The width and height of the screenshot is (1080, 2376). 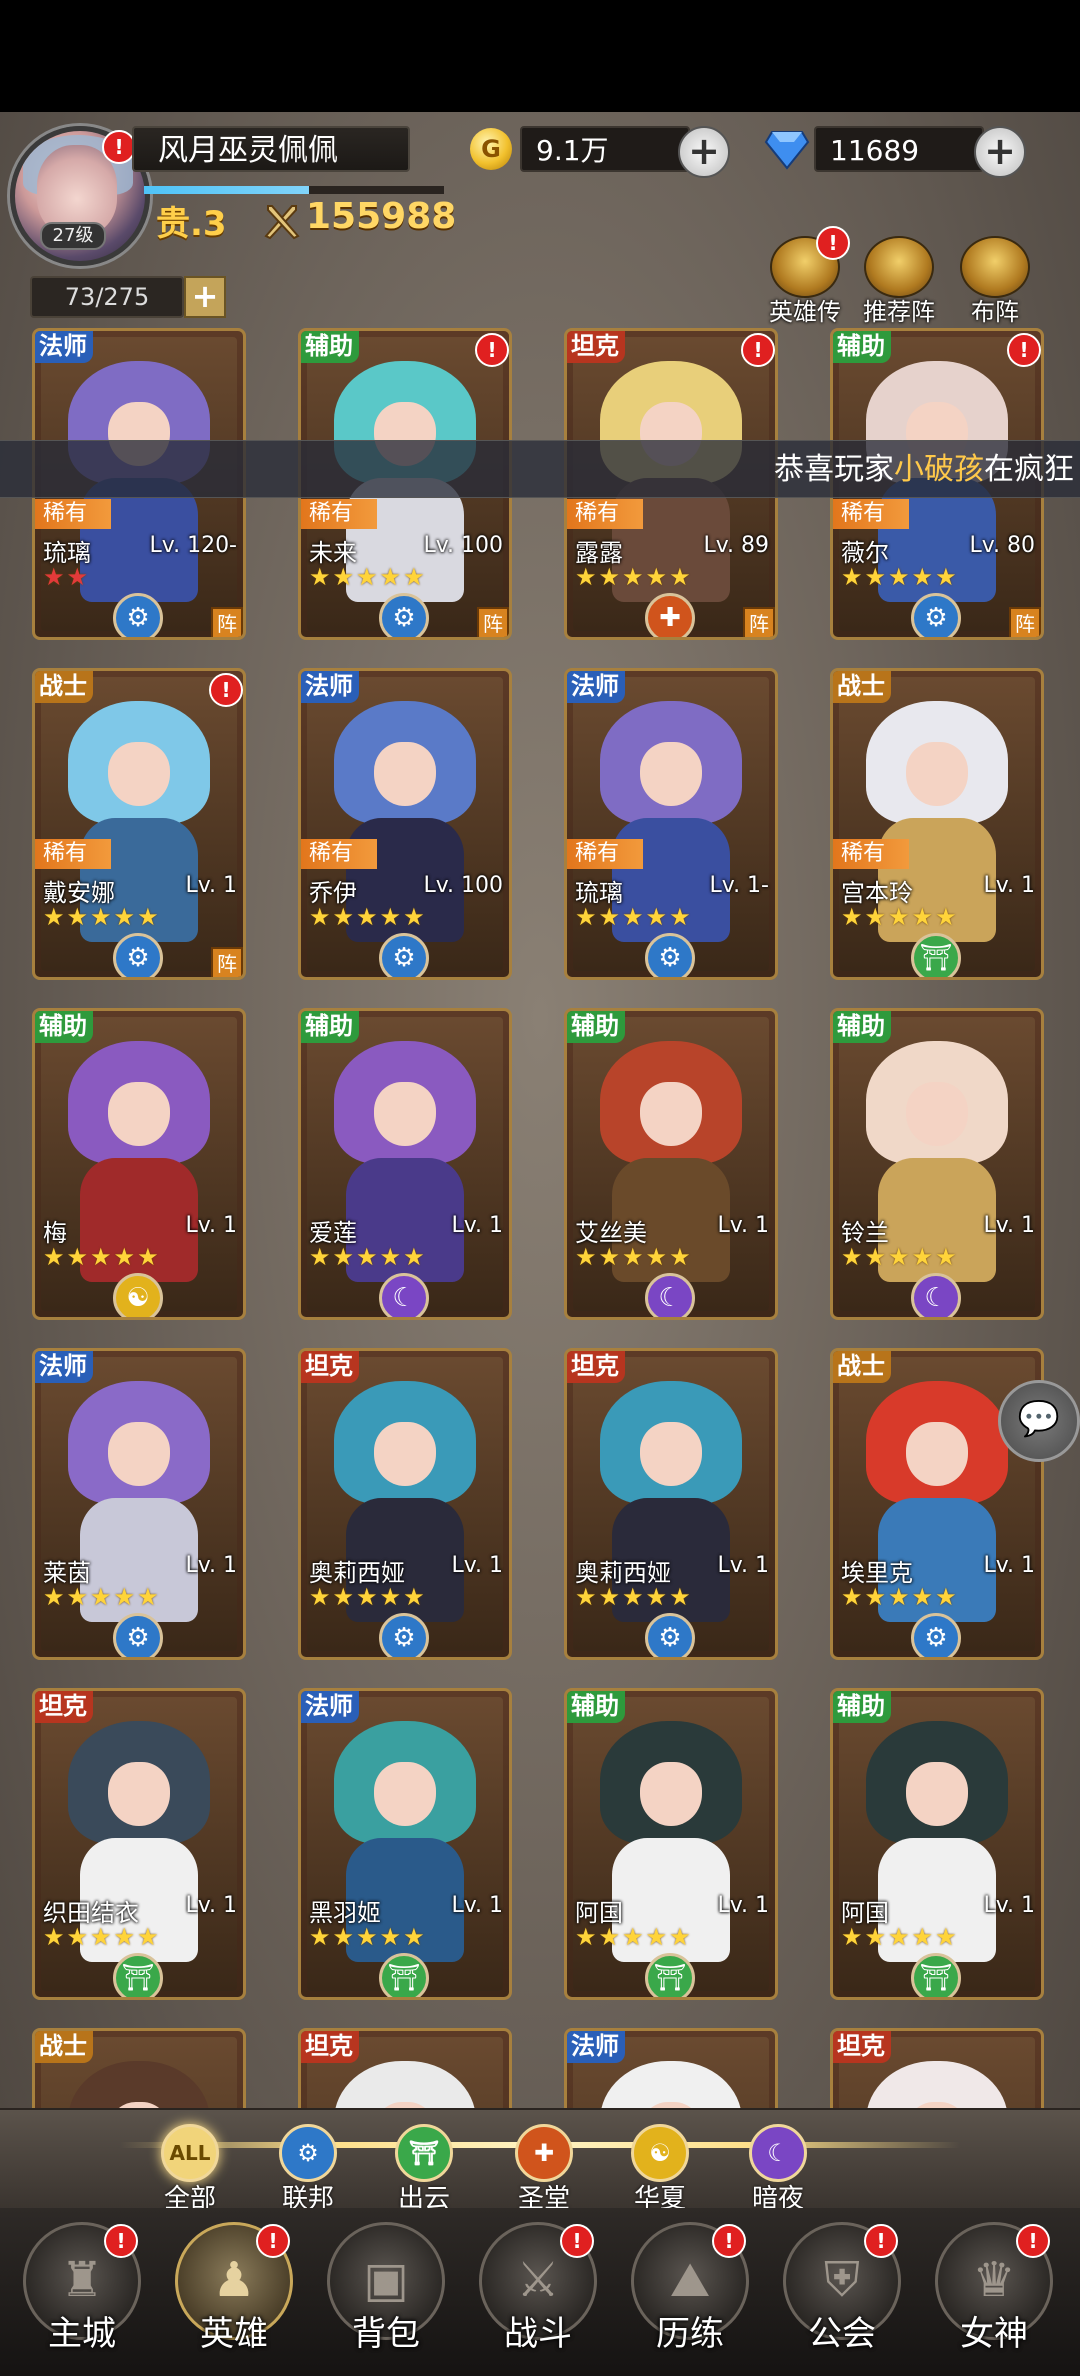 What do you see at coordinates (139, 1164) in the screenshot?
I see `hero-card: 辅助梅 Lv. 1 ★★★★★ ☯` at bounding box center [139, 1164].